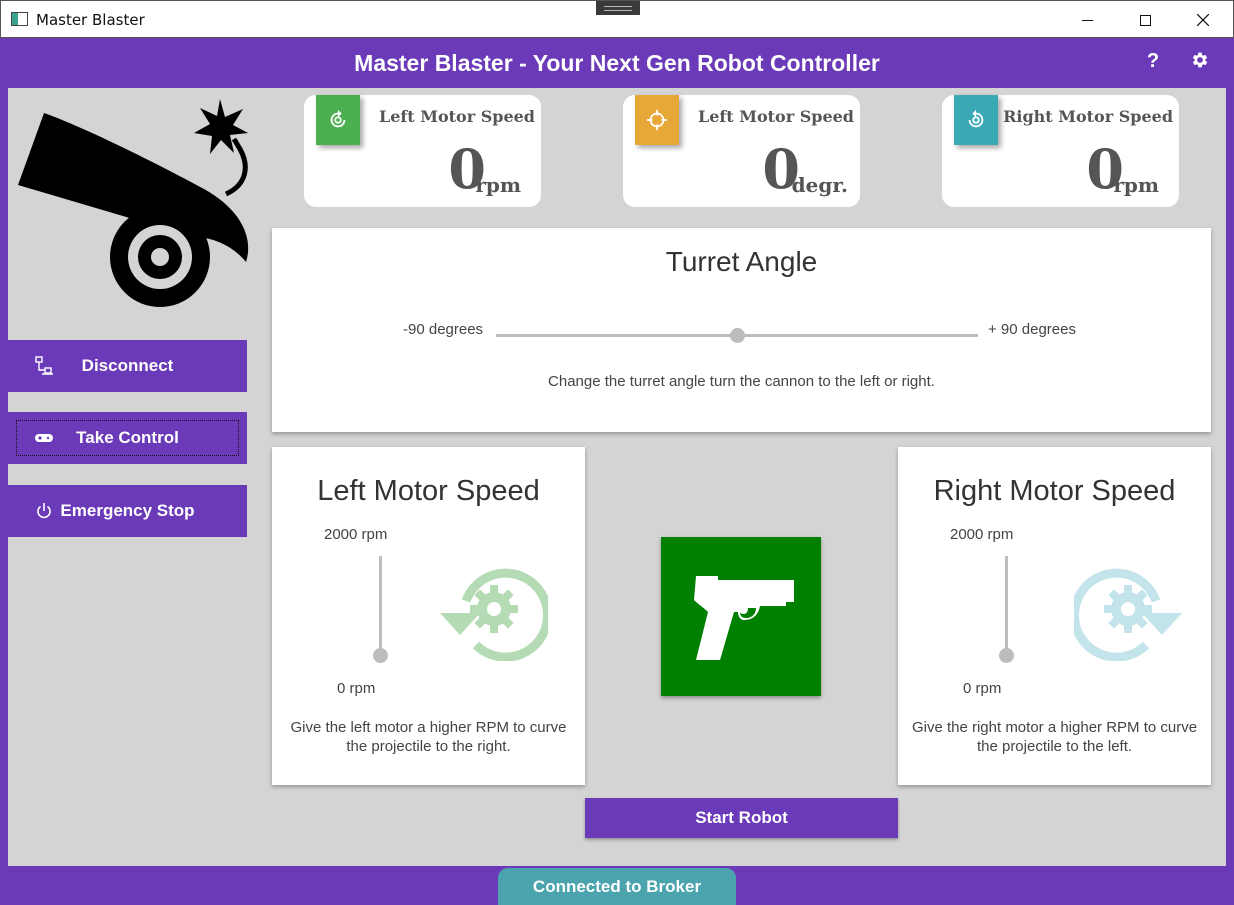 This screenshot has height=905, width=1234. Describe the element at coordinates (1006, 605) in the screenshot. I see `right-motor-slider-track` at that location.